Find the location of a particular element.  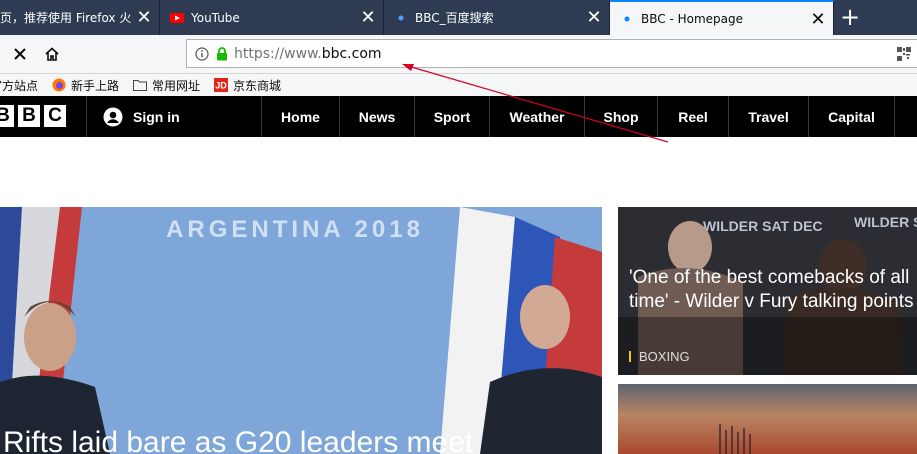

tab-baidu-search: BBC_百度搜索 ✕ is located at coordinates (497, 17).